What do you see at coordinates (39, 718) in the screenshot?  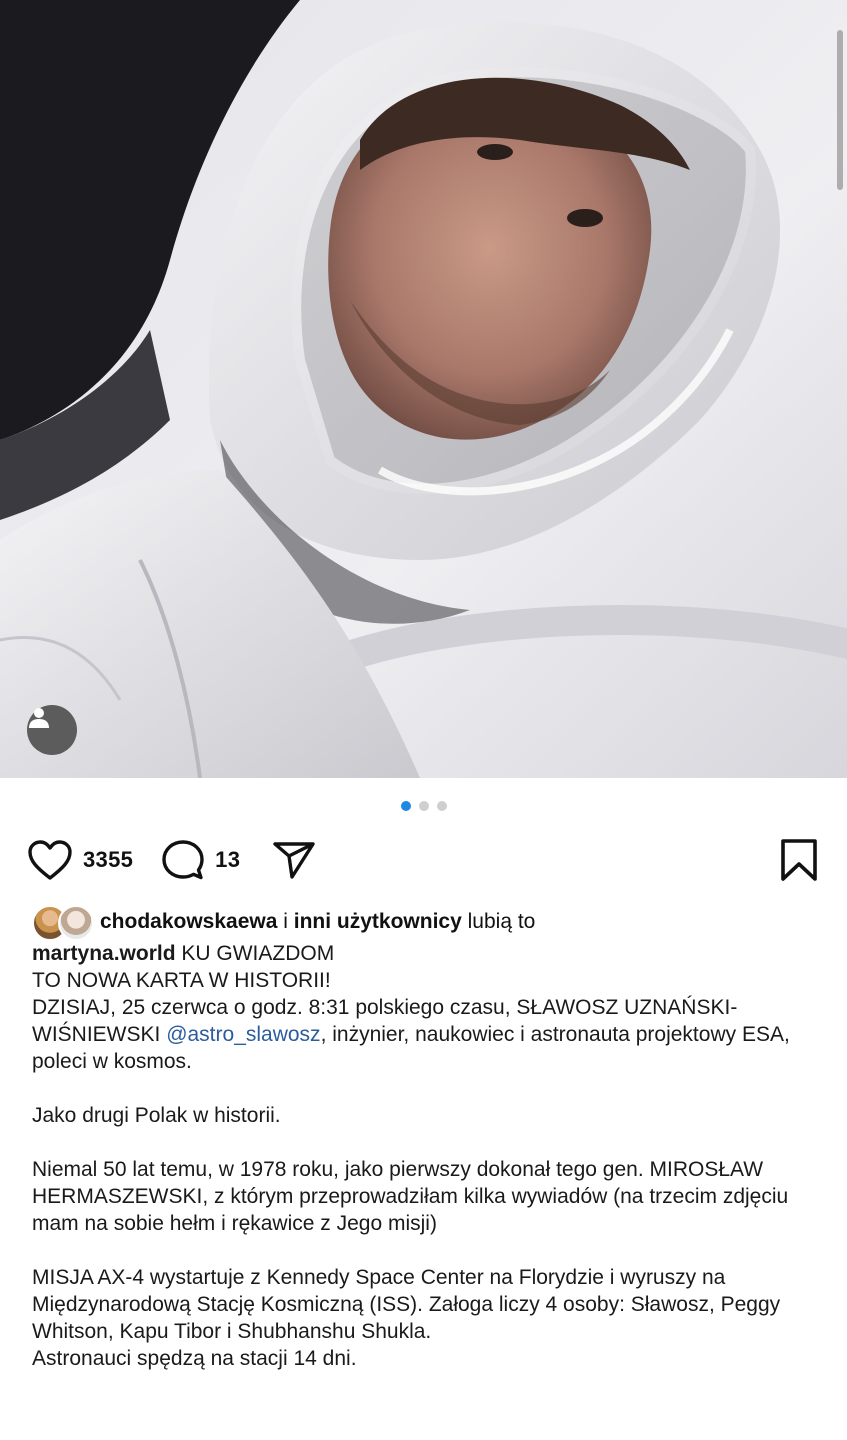 I see `person-icon` at bounding box center [39, 718].